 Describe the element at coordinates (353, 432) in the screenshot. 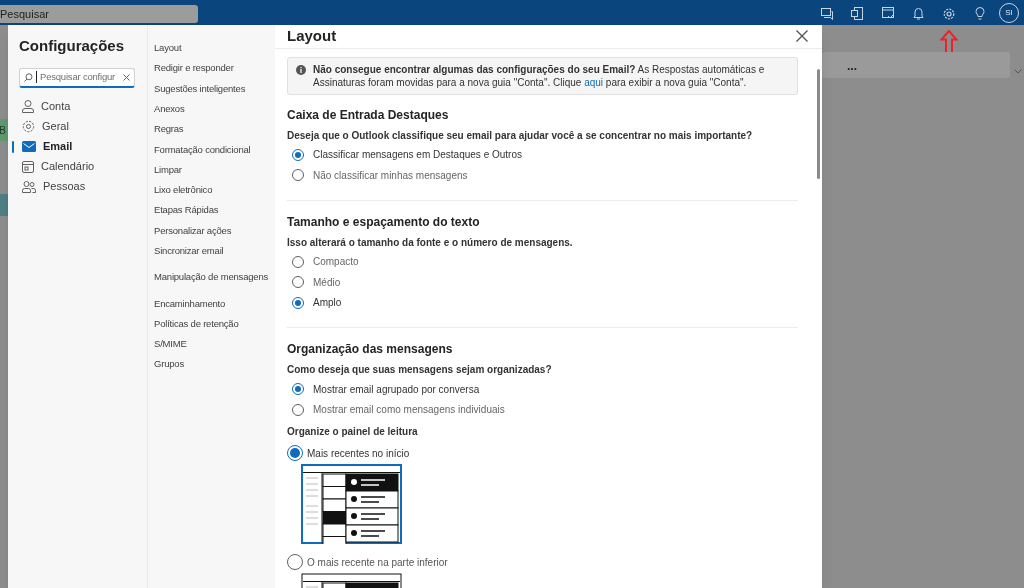

I see `question: Organize o painel de leitura` at that location.